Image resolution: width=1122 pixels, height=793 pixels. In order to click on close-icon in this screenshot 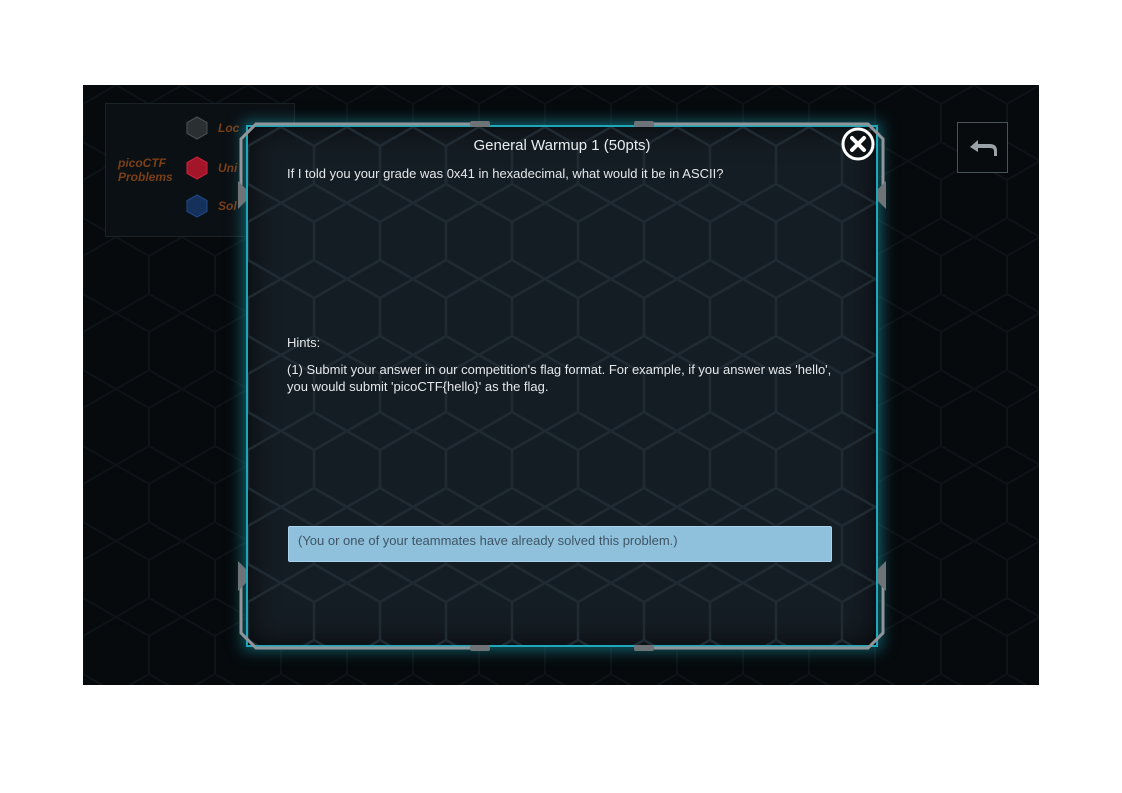, I will do `click(858, 144)`.